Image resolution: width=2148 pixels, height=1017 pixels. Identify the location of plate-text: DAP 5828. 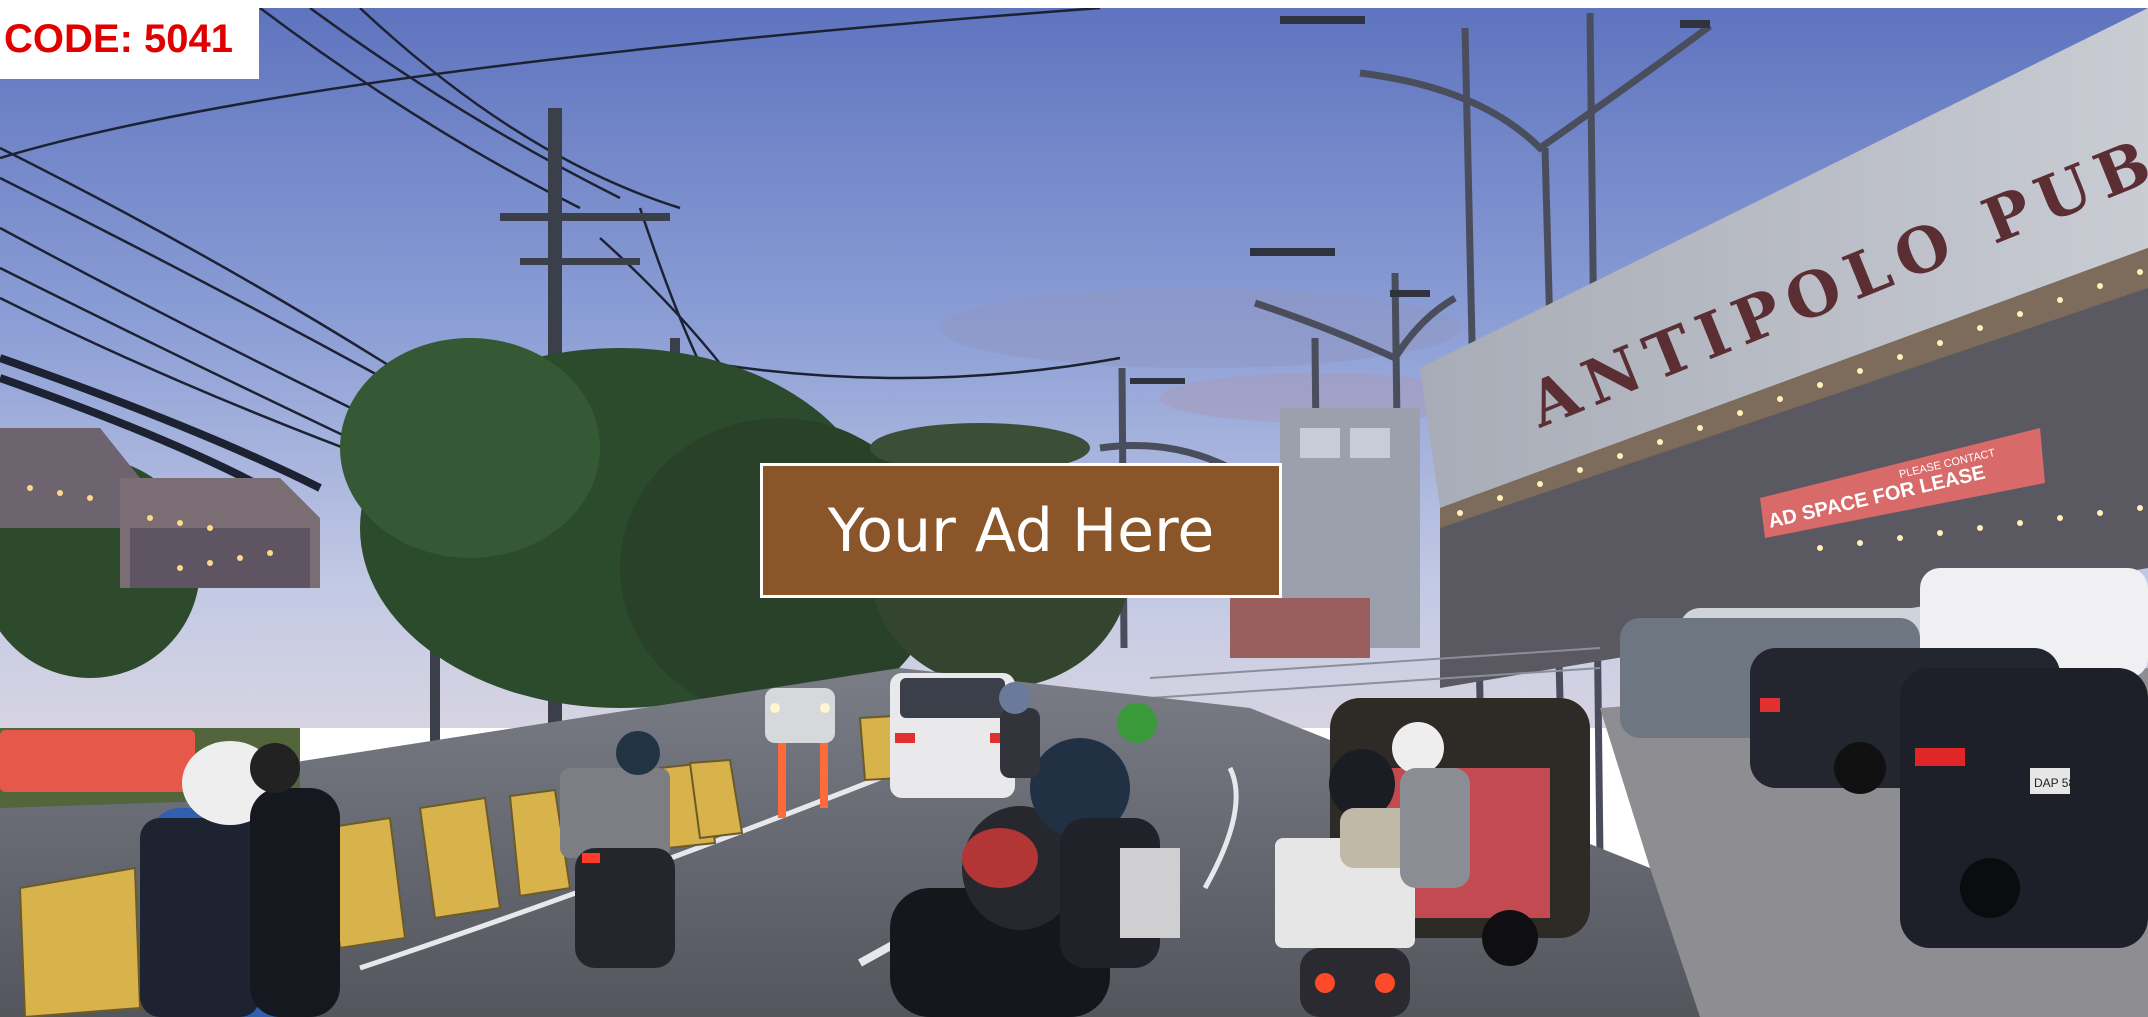
(2061, 783).